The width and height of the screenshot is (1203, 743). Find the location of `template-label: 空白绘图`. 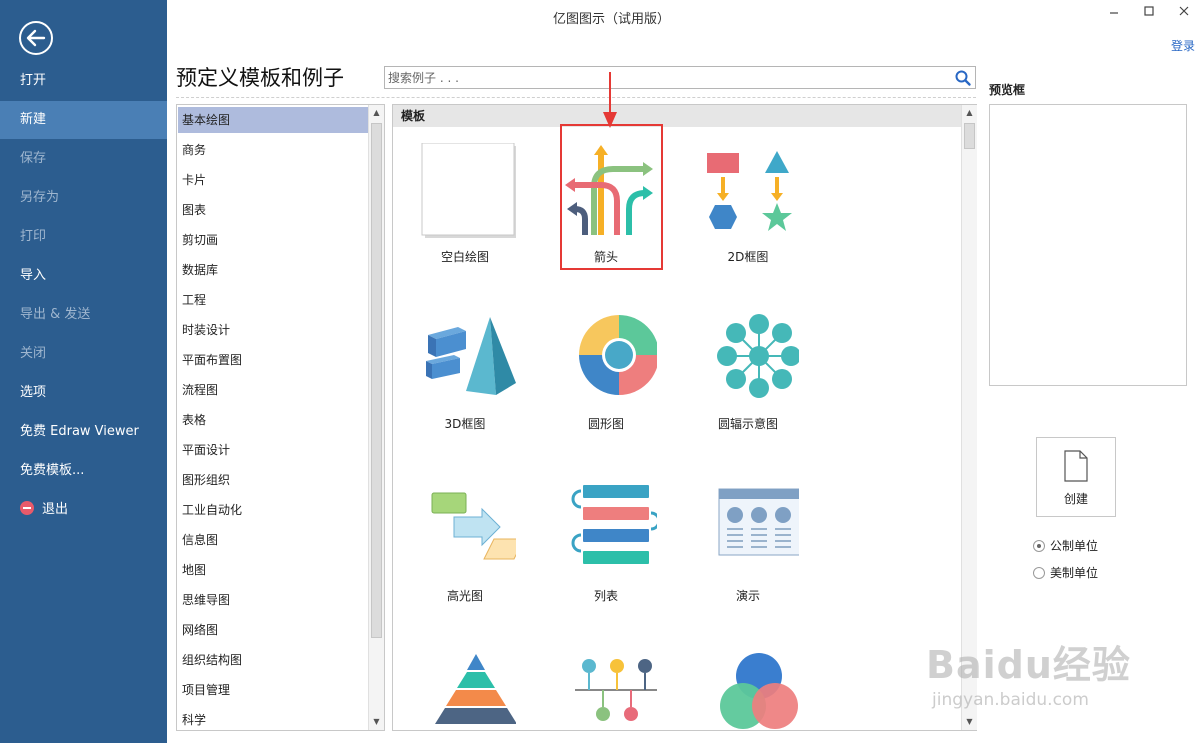

template-label: 空白绘图 is located at coordinates (464, 257).